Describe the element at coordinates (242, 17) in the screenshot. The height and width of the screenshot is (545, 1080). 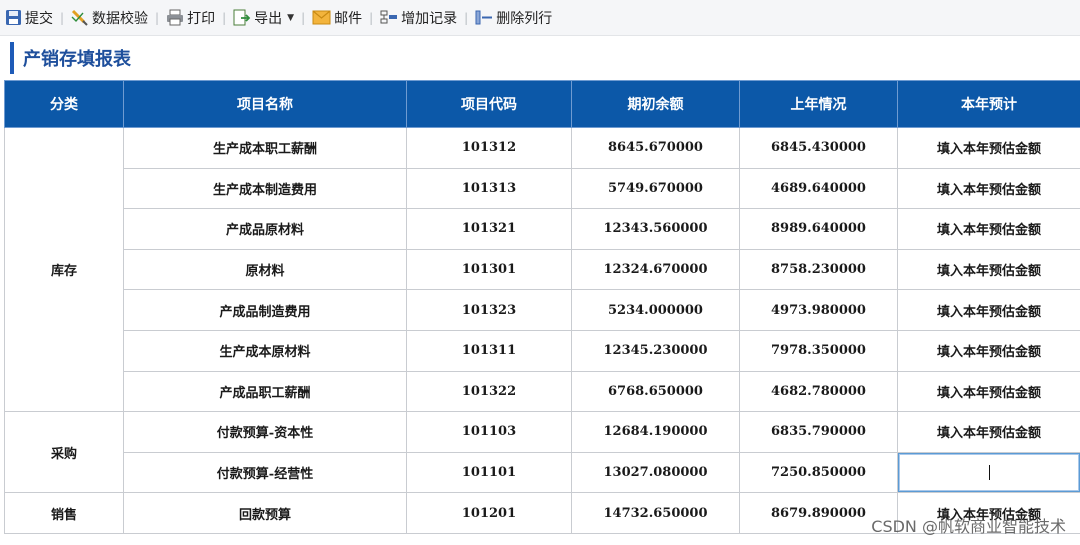
I see `export-icon` at that location.